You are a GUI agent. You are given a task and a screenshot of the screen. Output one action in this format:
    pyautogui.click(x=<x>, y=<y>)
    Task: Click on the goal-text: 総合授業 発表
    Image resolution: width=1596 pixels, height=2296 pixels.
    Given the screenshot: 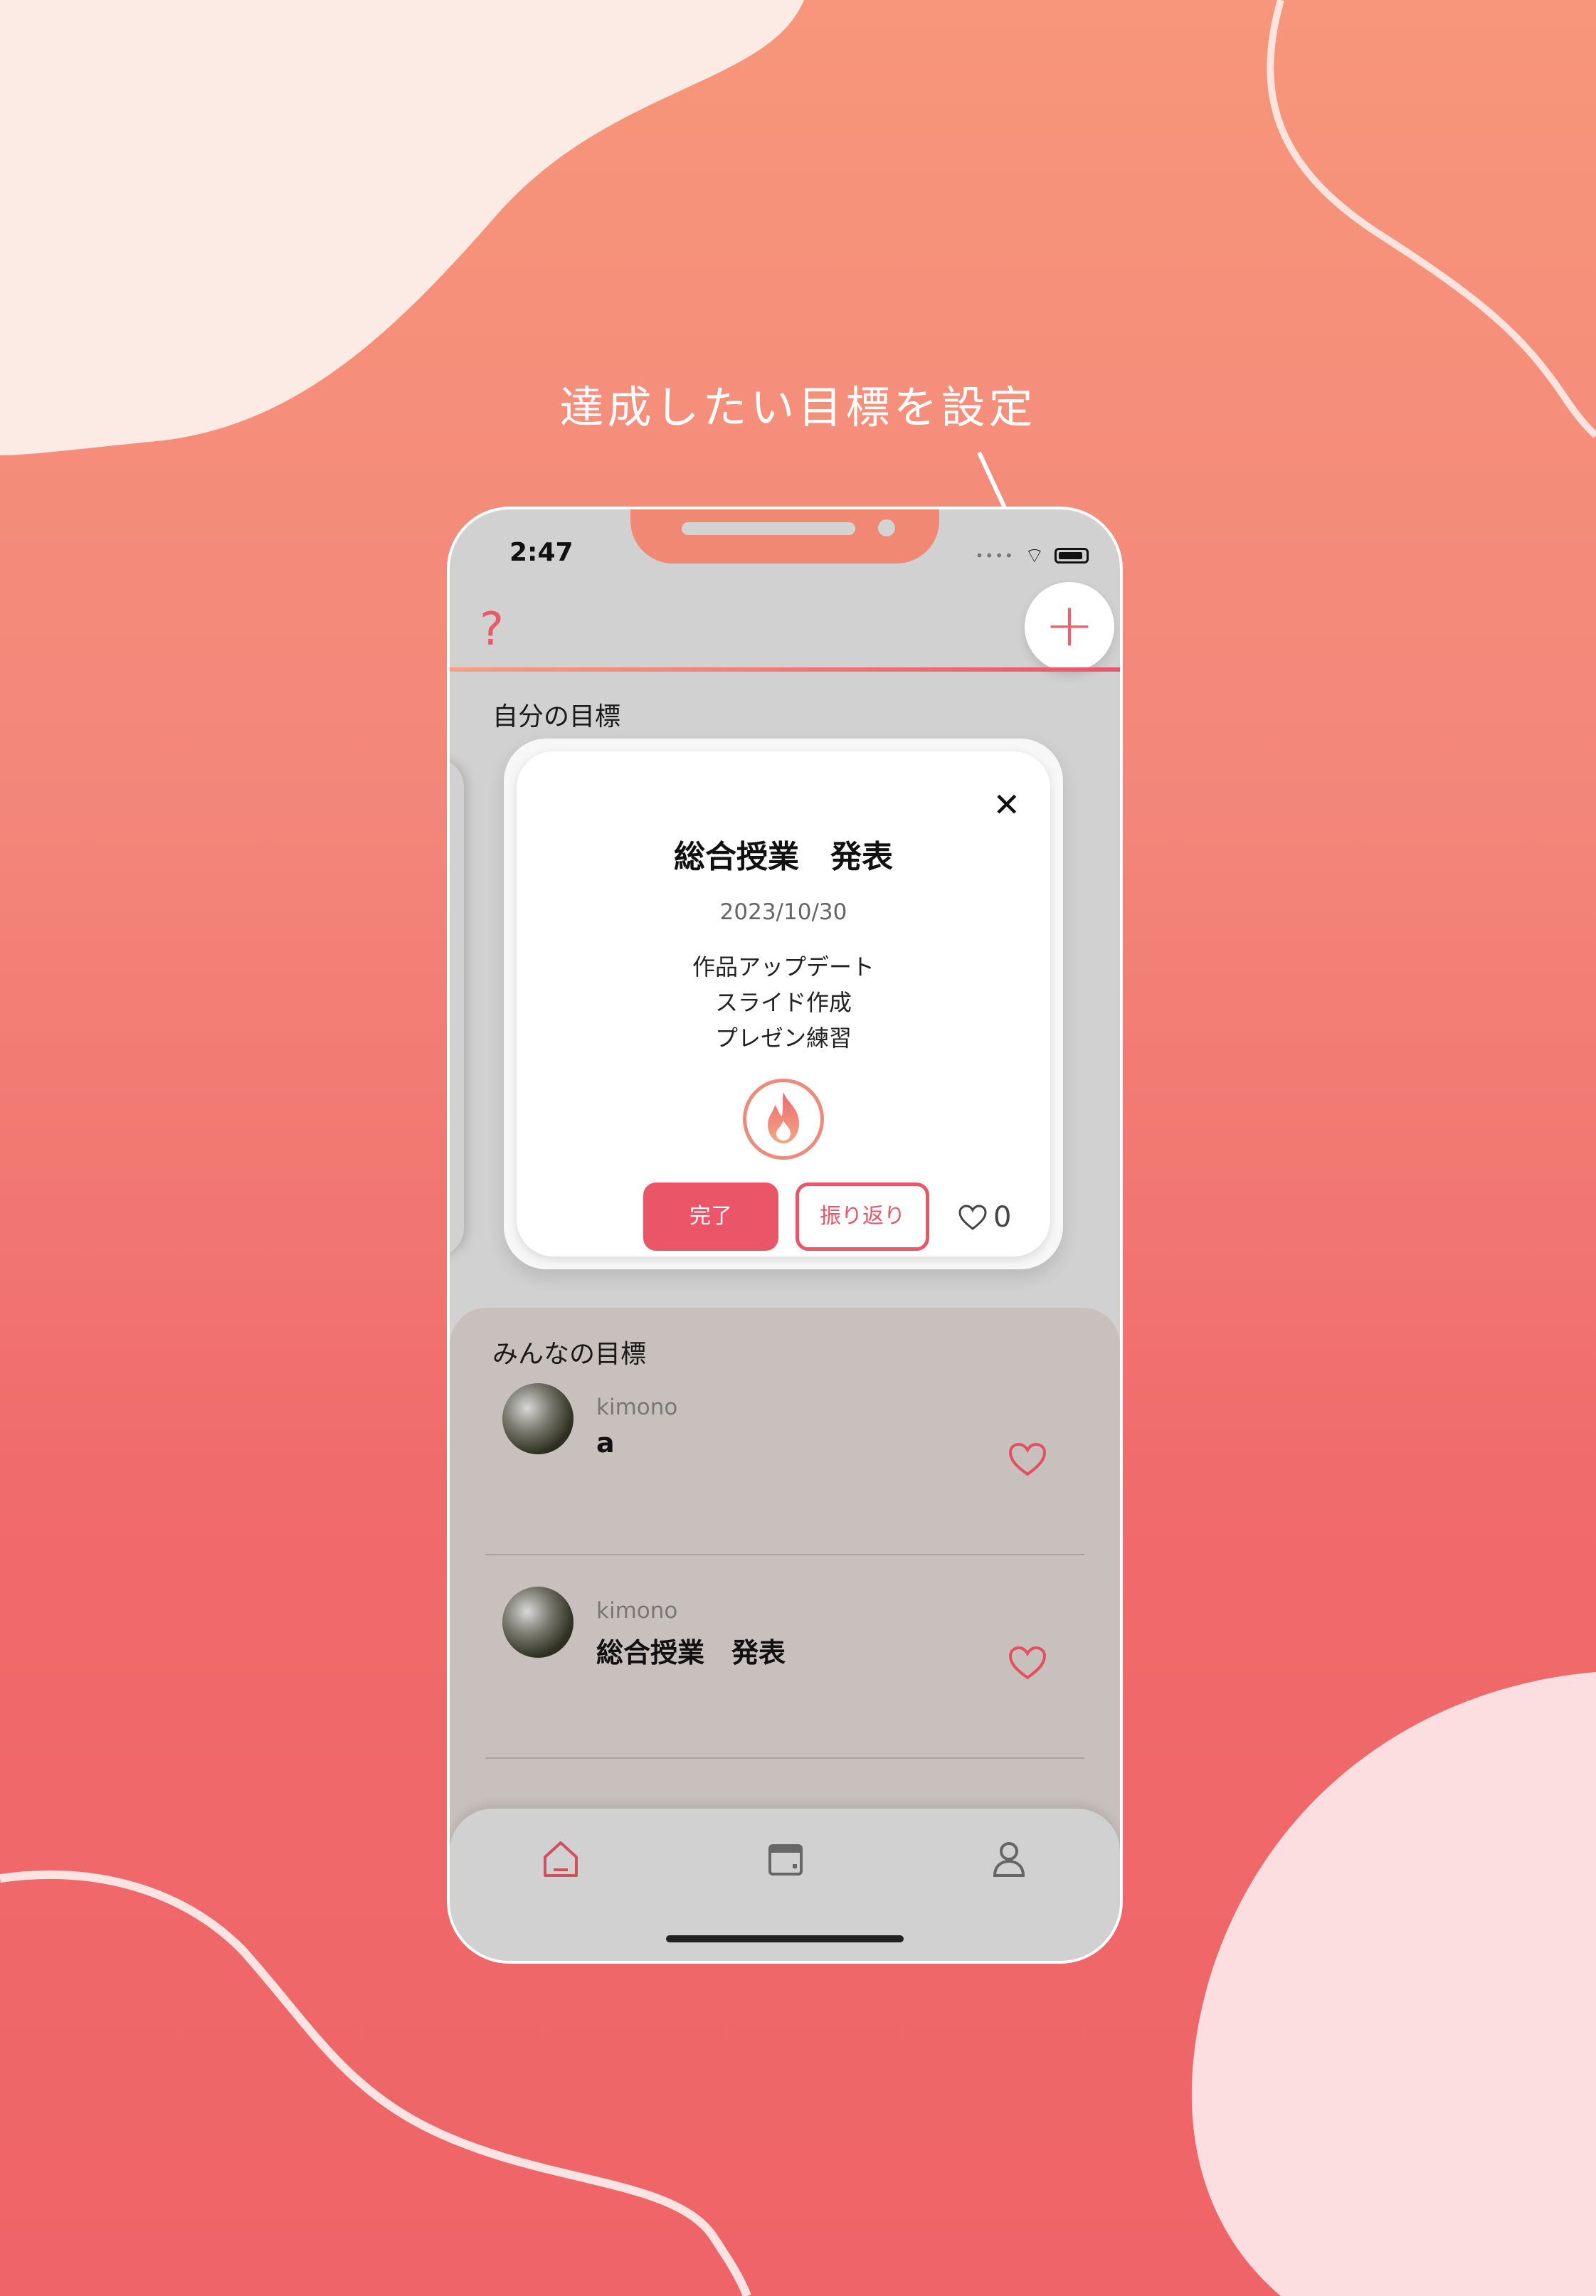 What is the action you would take?
    pyautogui.click(x=691, y=1653)
    